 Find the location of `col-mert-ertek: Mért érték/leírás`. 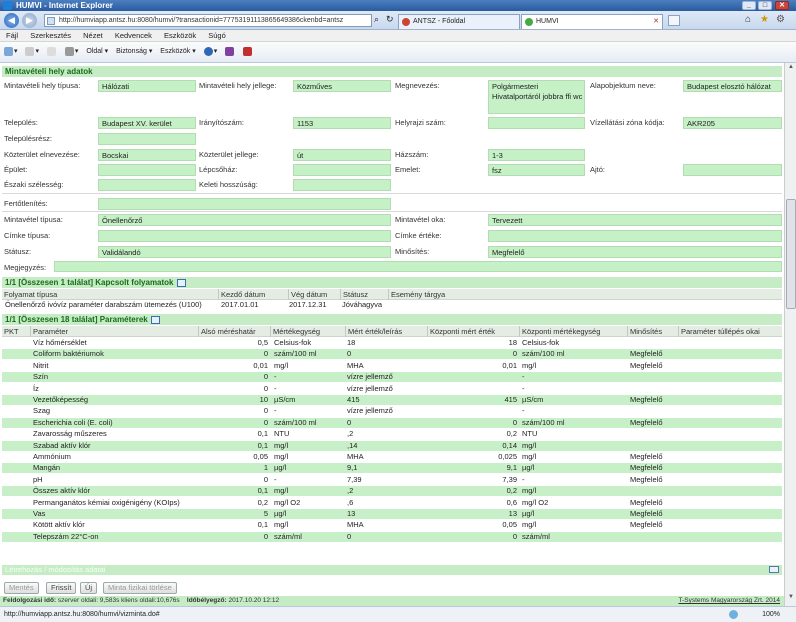

col-mert-ertek: Mért érték/leírás is located at coordinates (386, 331).